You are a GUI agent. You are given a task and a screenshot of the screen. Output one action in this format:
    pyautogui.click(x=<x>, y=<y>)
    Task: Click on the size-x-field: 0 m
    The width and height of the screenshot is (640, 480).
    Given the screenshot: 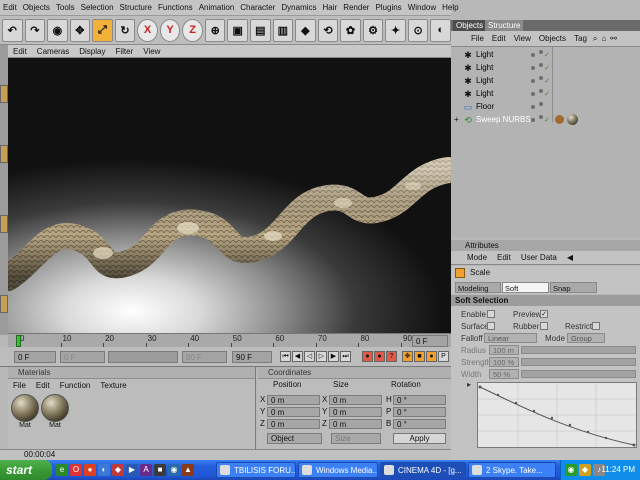 What is the action you would take?
    pyautogui.click(x=355, y=400)
    